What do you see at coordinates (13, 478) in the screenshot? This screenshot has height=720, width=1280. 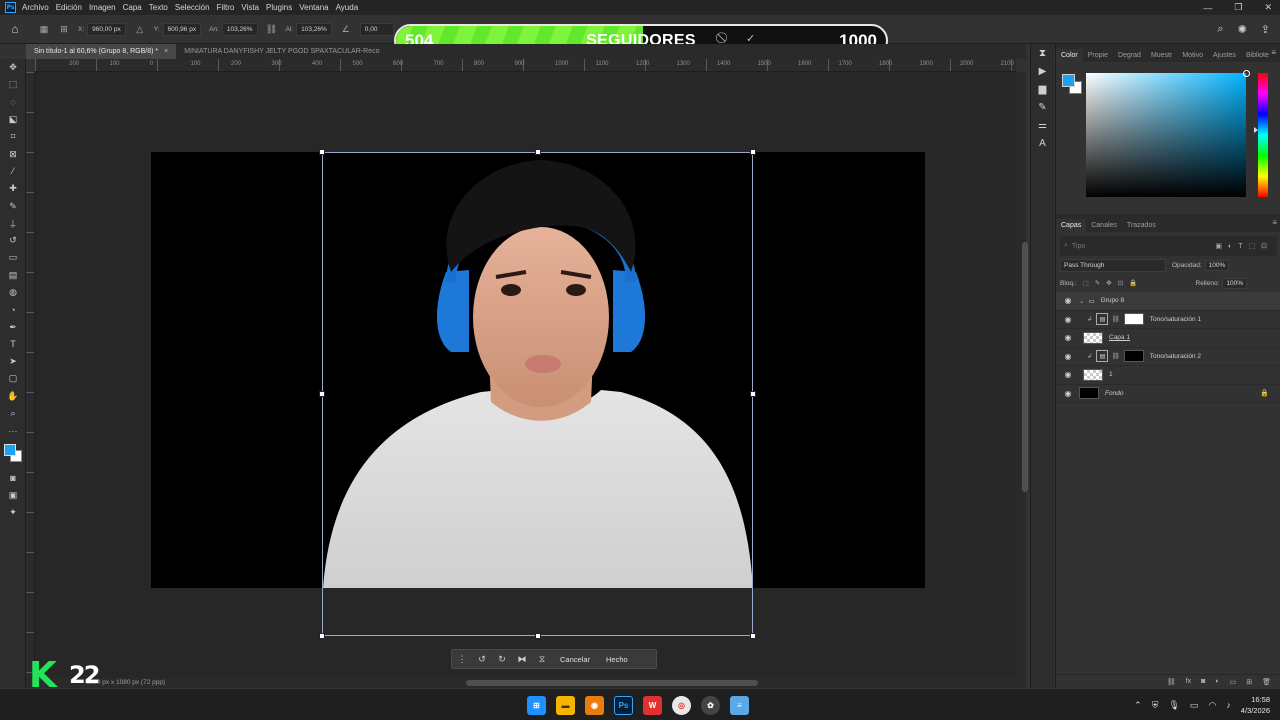 I see `quick-mask-icon: ◙` at bounding box center [13, 478].